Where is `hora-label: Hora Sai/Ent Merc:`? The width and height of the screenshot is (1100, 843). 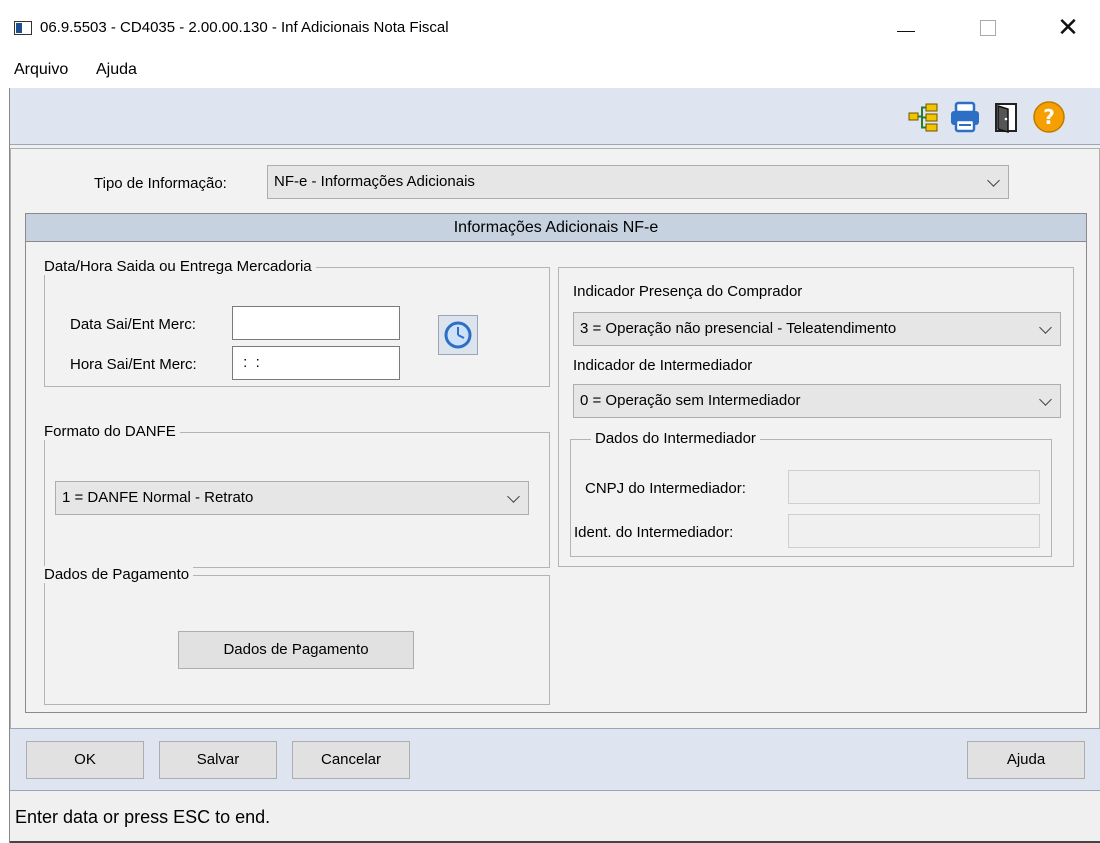
hora-label: Hora Sai/Ent Merc: is located at coordinates (133, 364).